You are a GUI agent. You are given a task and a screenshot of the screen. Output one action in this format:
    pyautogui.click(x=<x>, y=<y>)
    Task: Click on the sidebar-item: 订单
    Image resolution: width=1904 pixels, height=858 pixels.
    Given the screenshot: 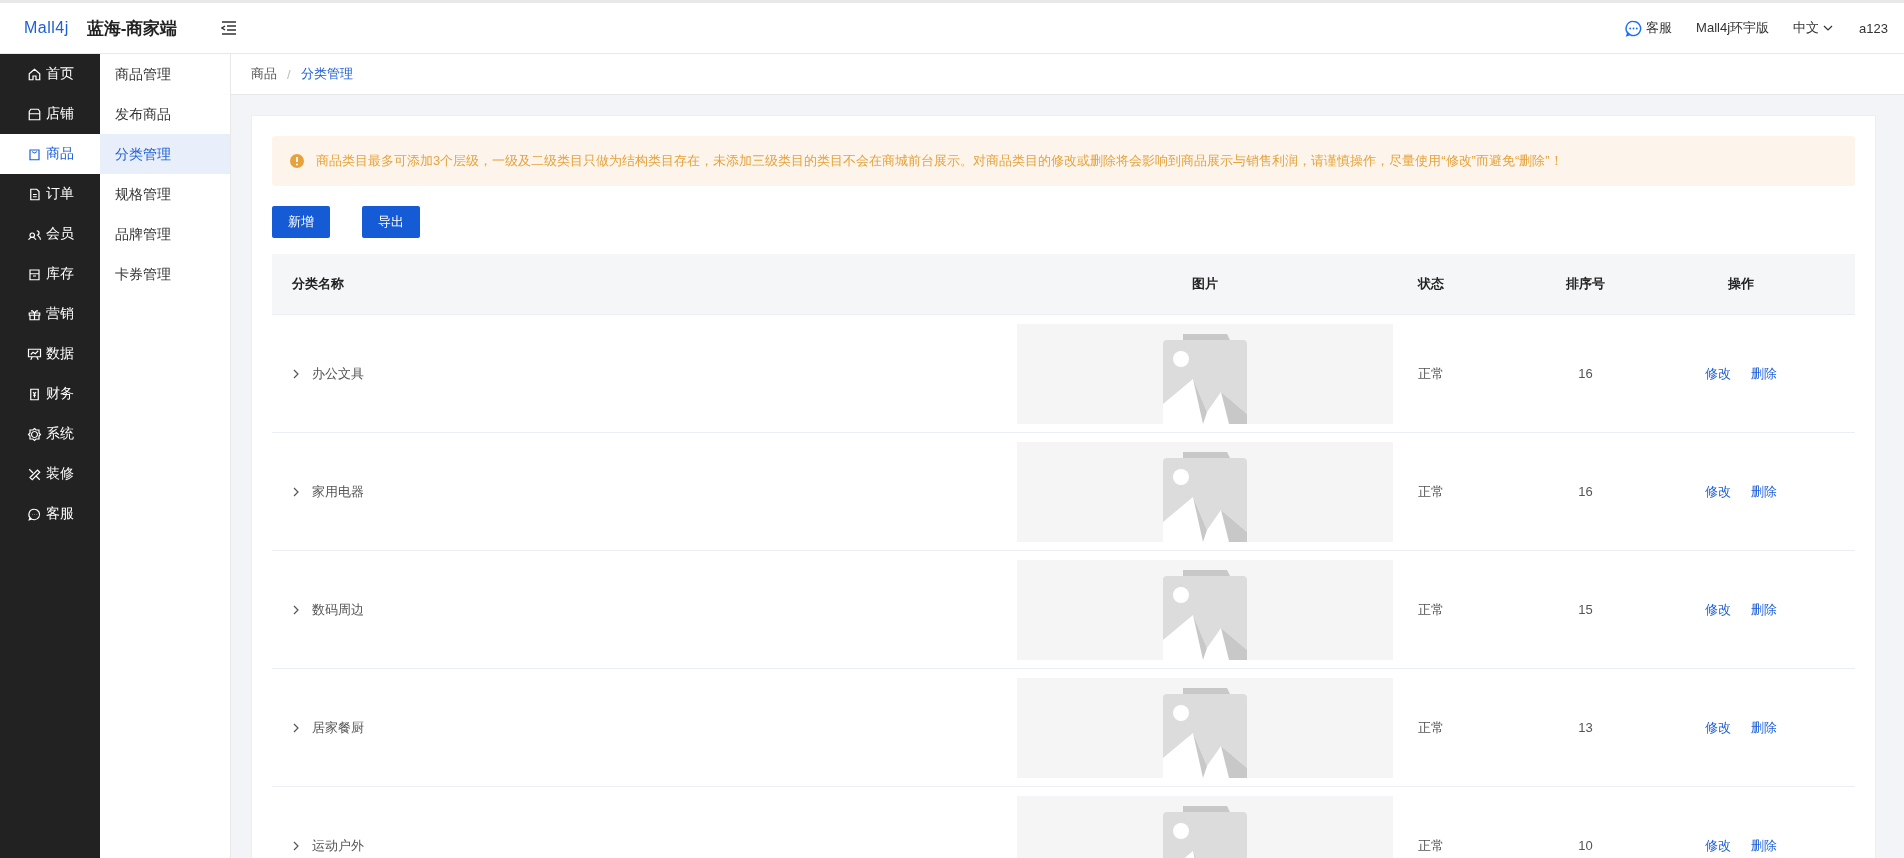 What is the action you would take?
    pyautogui.click(x=50, y=194)
    